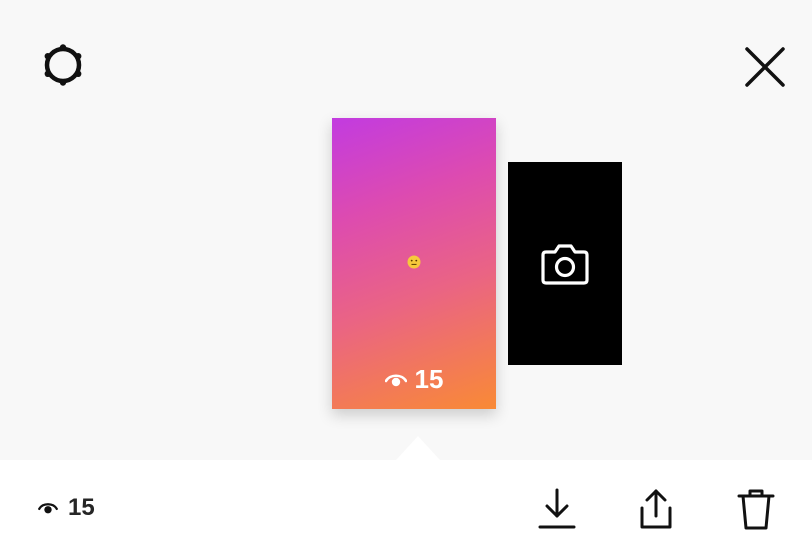  I want to click on camera-icon, so click(565, 264).